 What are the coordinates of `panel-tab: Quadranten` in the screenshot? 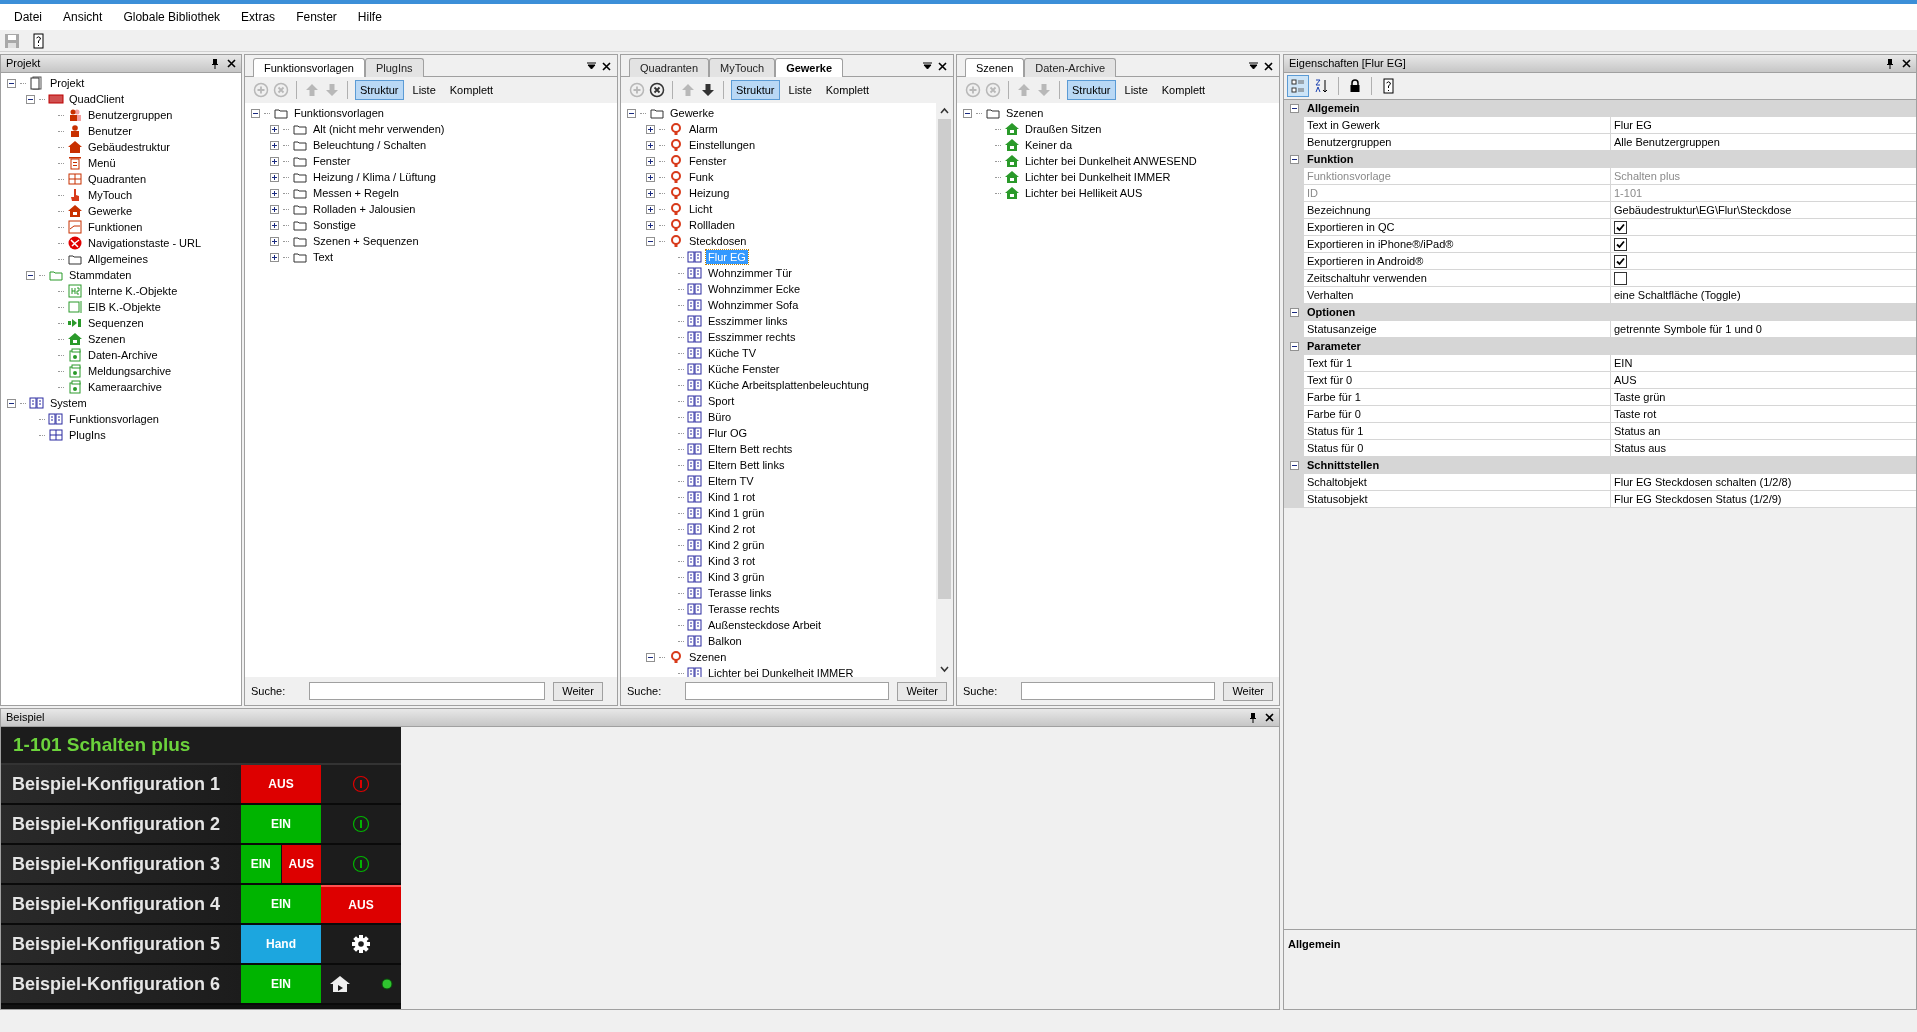 It's located at (669, 67).